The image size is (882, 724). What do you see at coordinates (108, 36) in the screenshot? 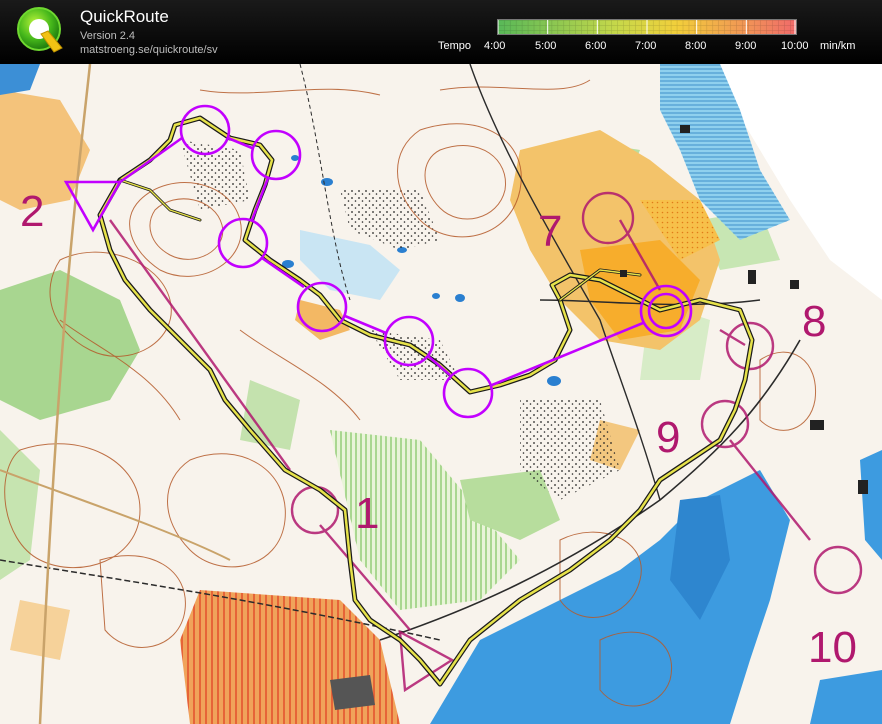
I see `app-version: Version 2.4` at bounding box center [108, 36].